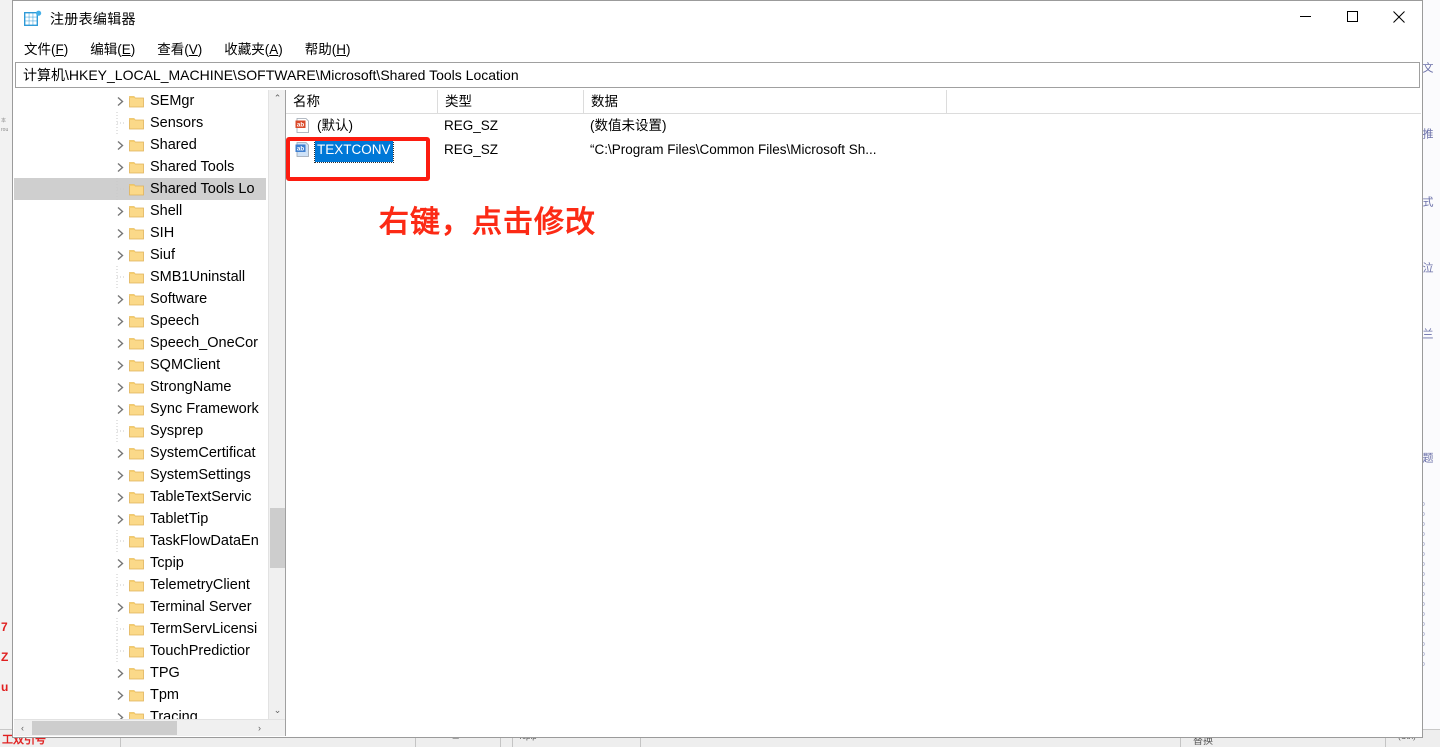 This screenshot has height=747, width=1440. What do you see at coordinates (1305, 16) in the screenshot?
I see `minimize-button` at bounding box center [1305, 16].